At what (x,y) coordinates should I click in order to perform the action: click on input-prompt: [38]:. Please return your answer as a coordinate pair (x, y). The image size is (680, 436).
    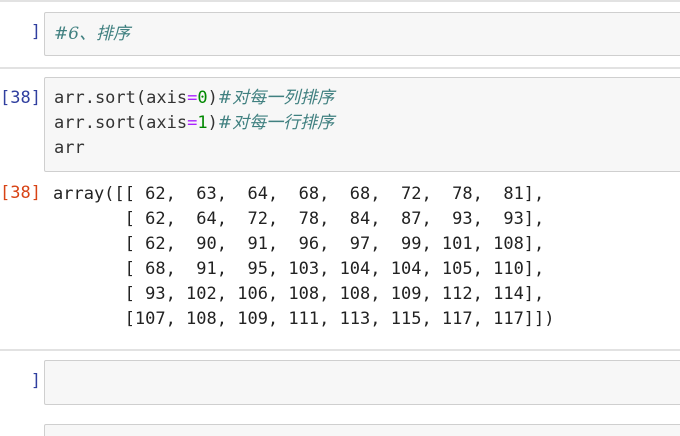
    Looking at the image, I should click on (20, 98).